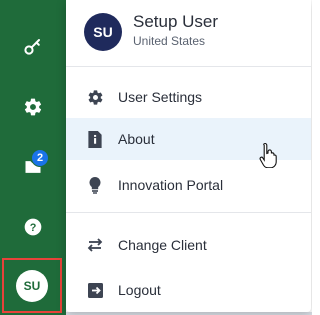 This screenshot has height=315, width=320. I want to click on menu-item-label: Change Client, so click(162, 245).